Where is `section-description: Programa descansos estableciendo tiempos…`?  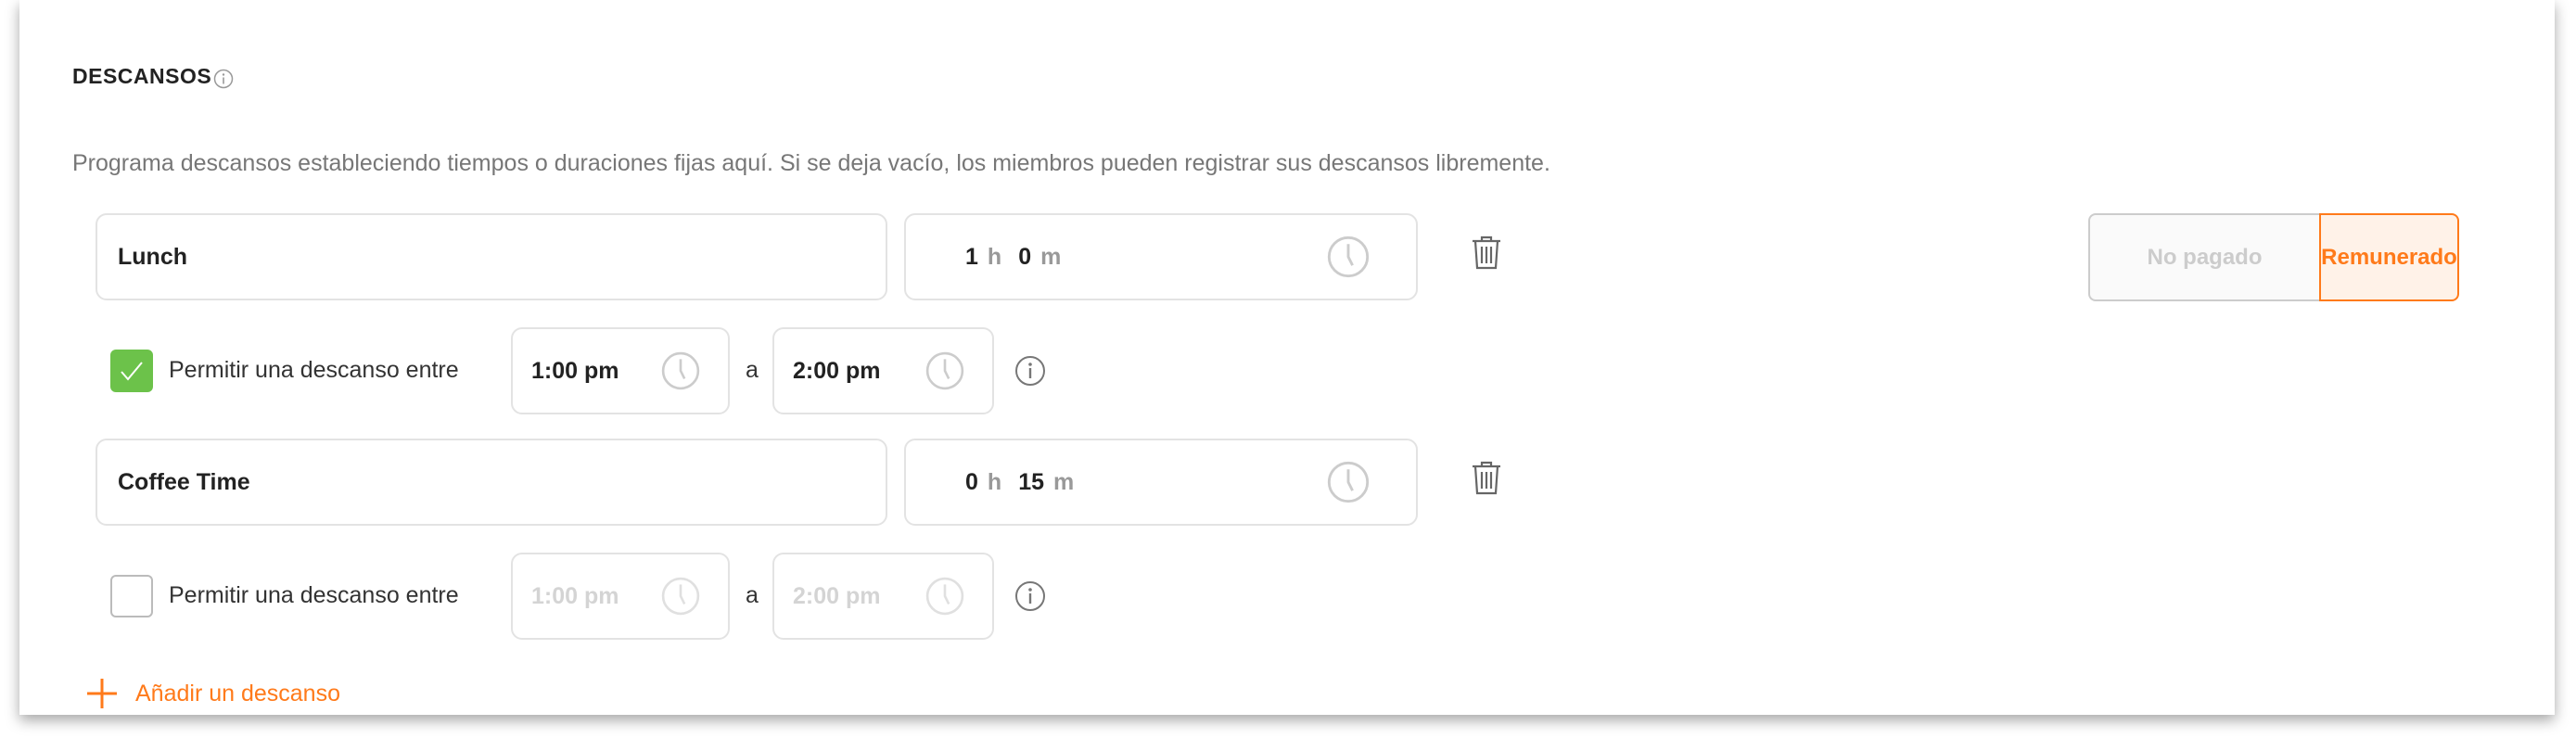
section-description: Programa descansos estableciendo tiempos… is located at coordinates (811, 163).